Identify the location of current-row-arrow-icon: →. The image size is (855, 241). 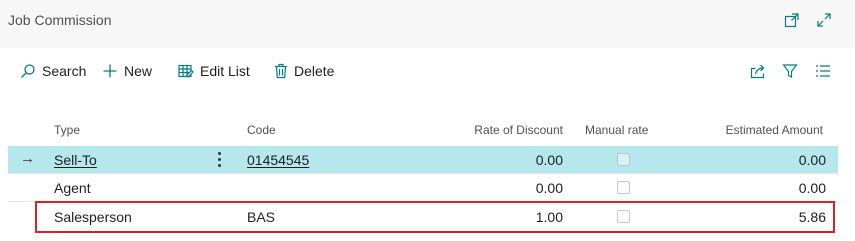
(27, 158).